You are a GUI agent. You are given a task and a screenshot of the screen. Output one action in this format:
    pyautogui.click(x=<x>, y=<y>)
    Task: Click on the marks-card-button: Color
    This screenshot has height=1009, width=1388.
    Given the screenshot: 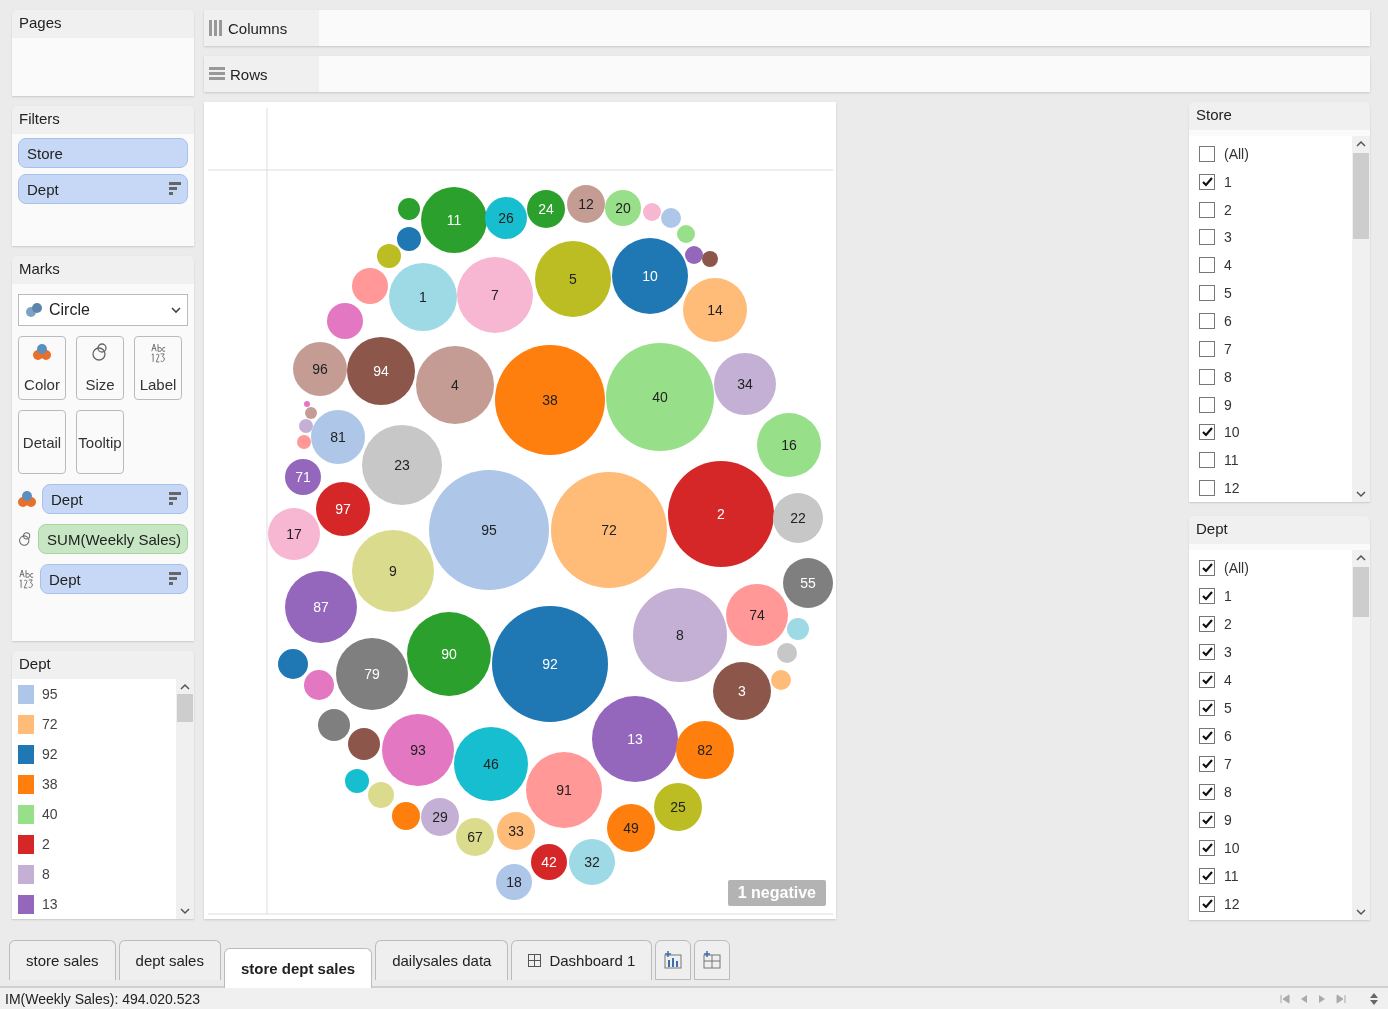 What is the action you would take?
    pyautogui.click(x=42, y=368)
    